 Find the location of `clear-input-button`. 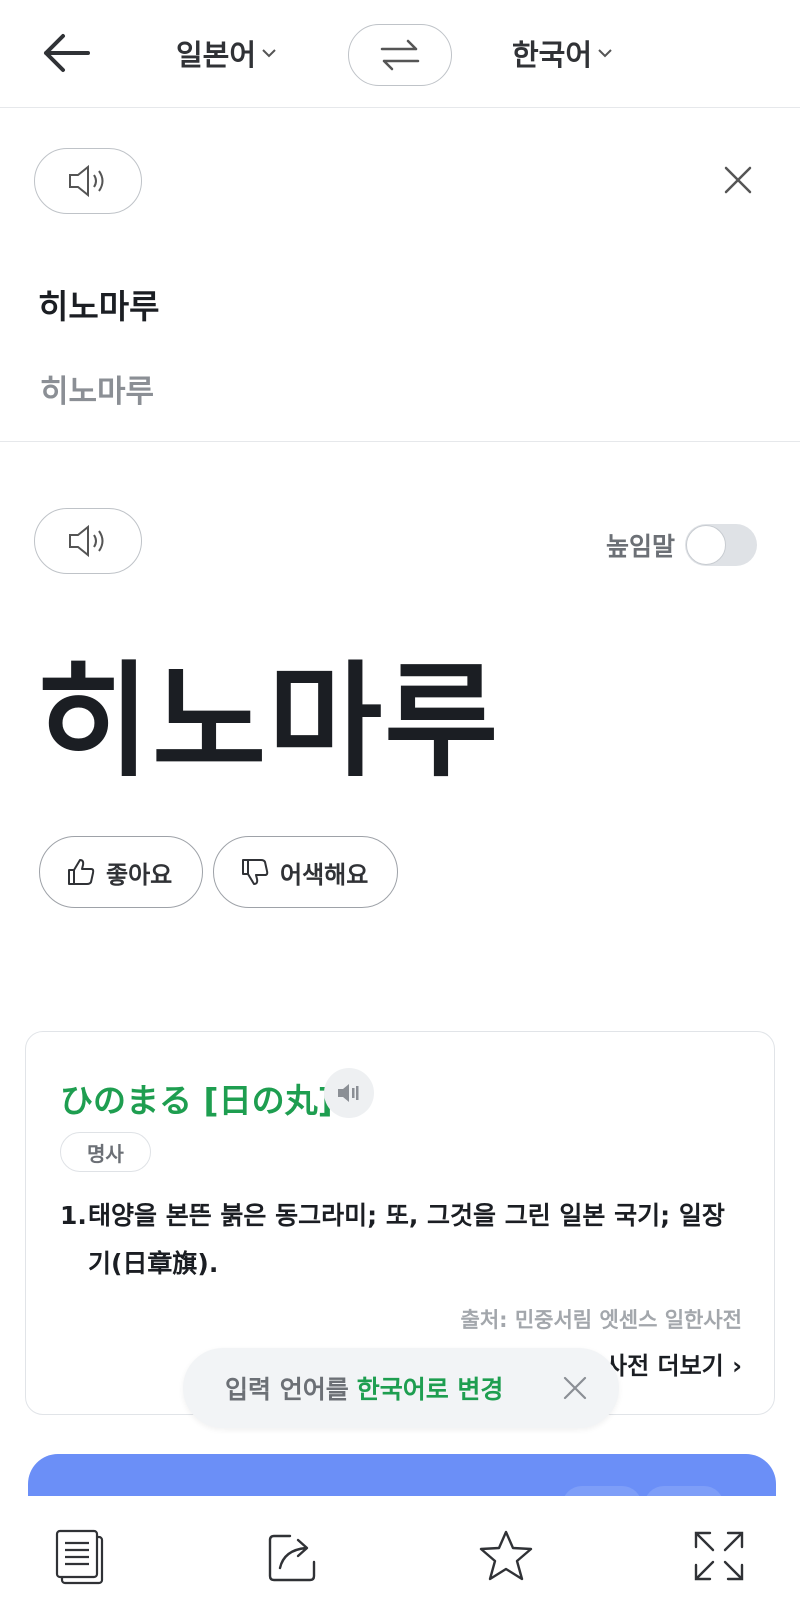

clear-input-button is located at coordinates (738, 180).